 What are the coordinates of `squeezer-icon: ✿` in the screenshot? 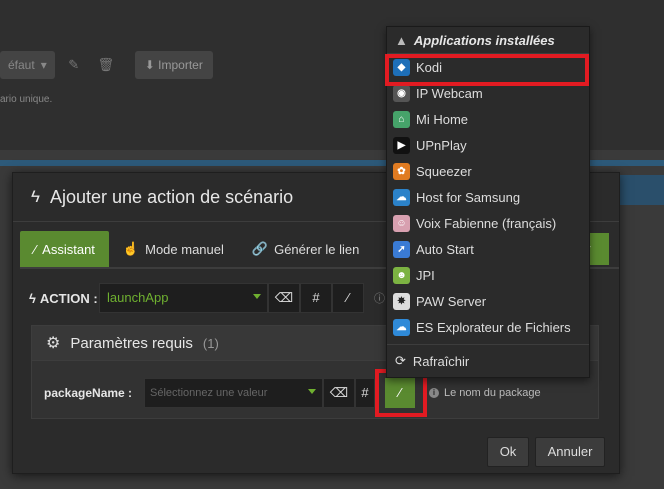 It's located at (401, 171).